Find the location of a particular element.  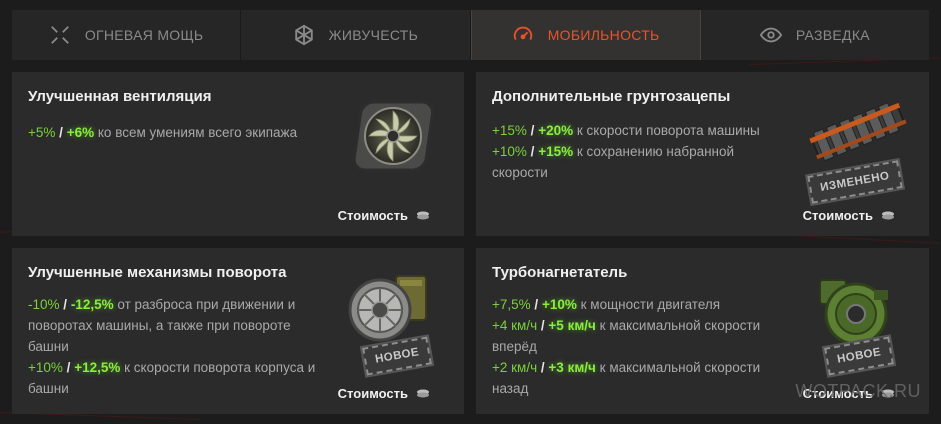

card-title: Турбонагнетатель is located at coordinates (560, 272).